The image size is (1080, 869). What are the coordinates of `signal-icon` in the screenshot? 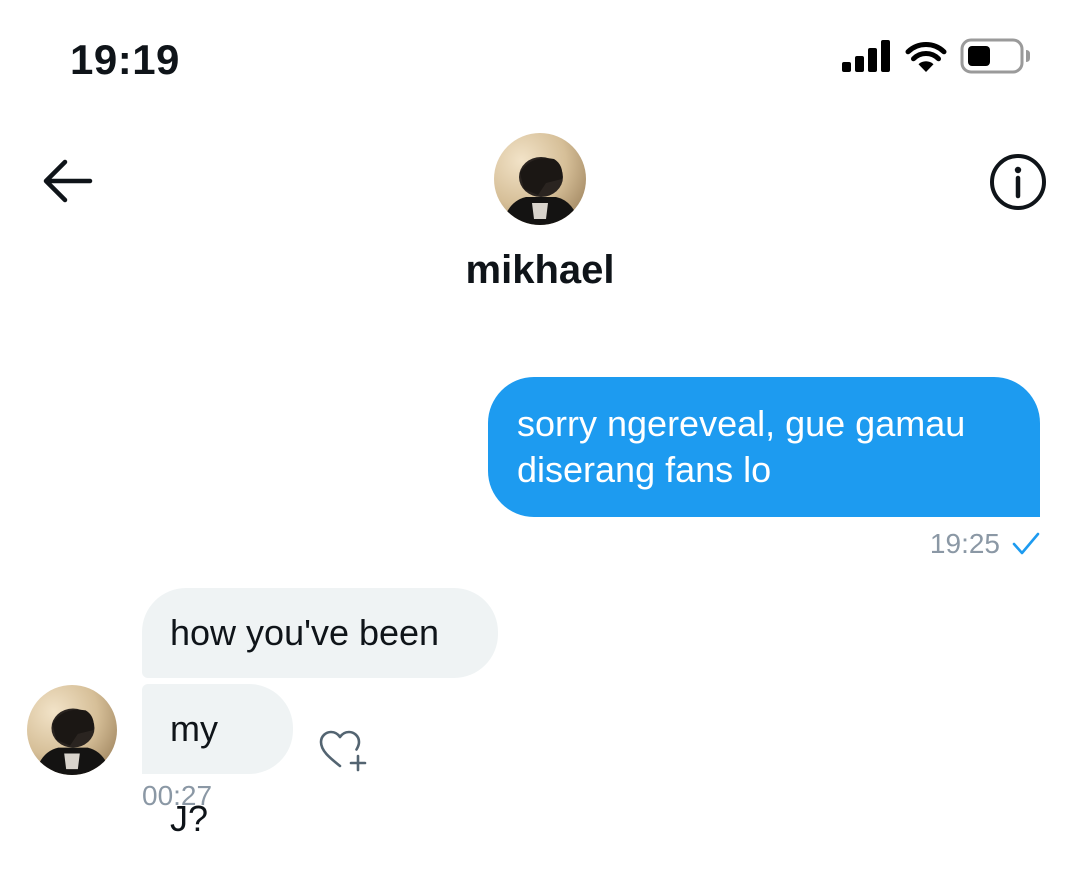 It's located at (866, 56).